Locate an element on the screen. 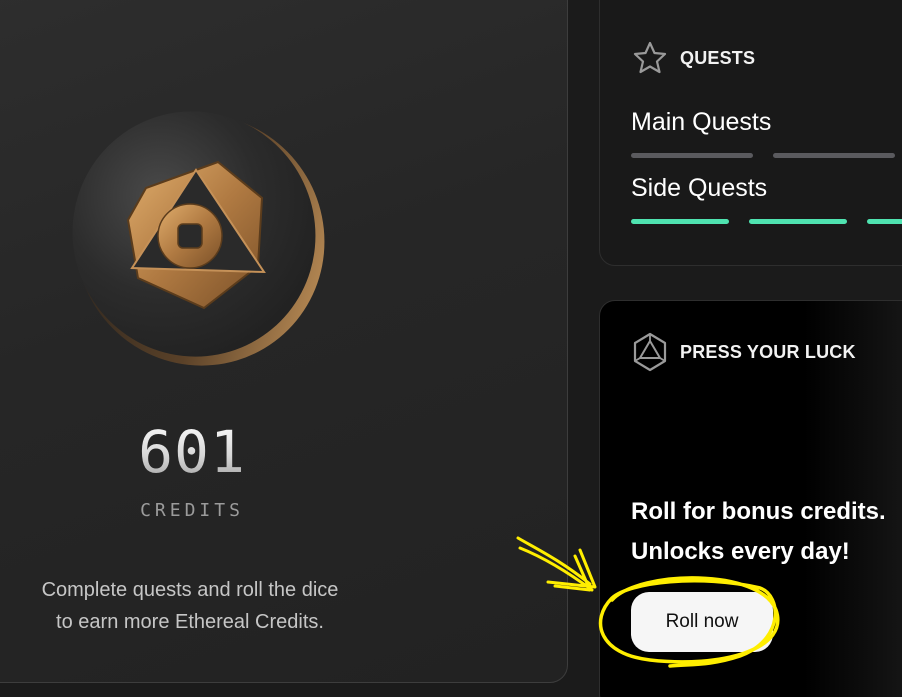 The image size is (902, 697). side-quests-progress is located at coordinates (766, 221).